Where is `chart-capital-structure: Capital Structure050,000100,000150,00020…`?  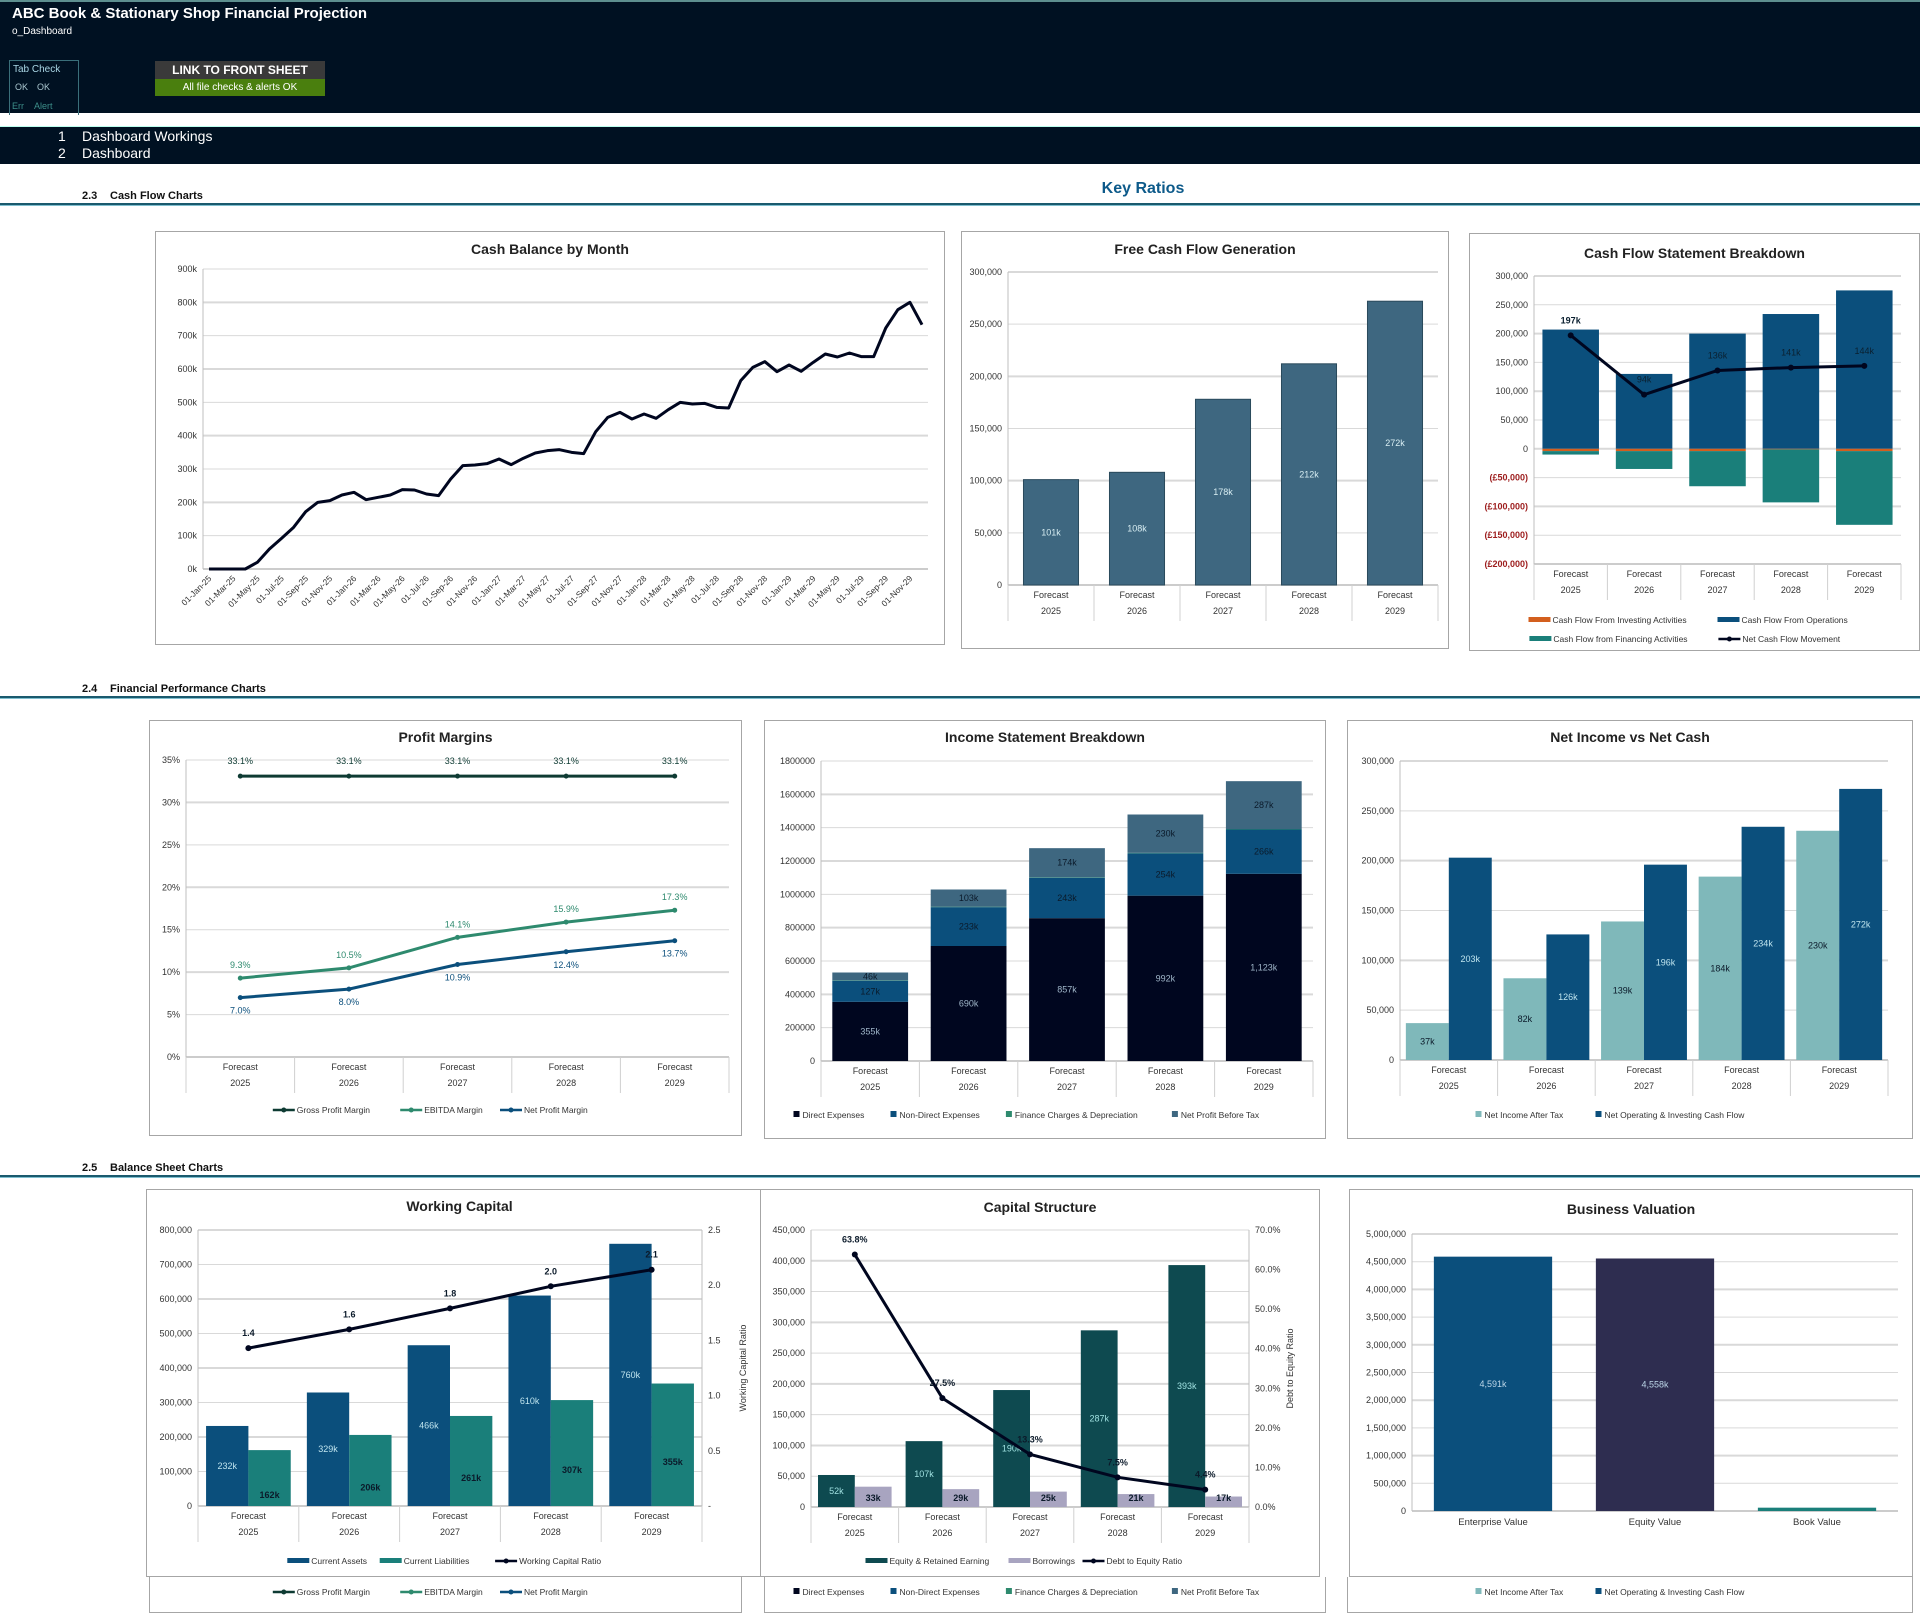 chart-capital-structure: Capital Structure050,000100,000150,00020… is located at coordinates (1040, 1383).